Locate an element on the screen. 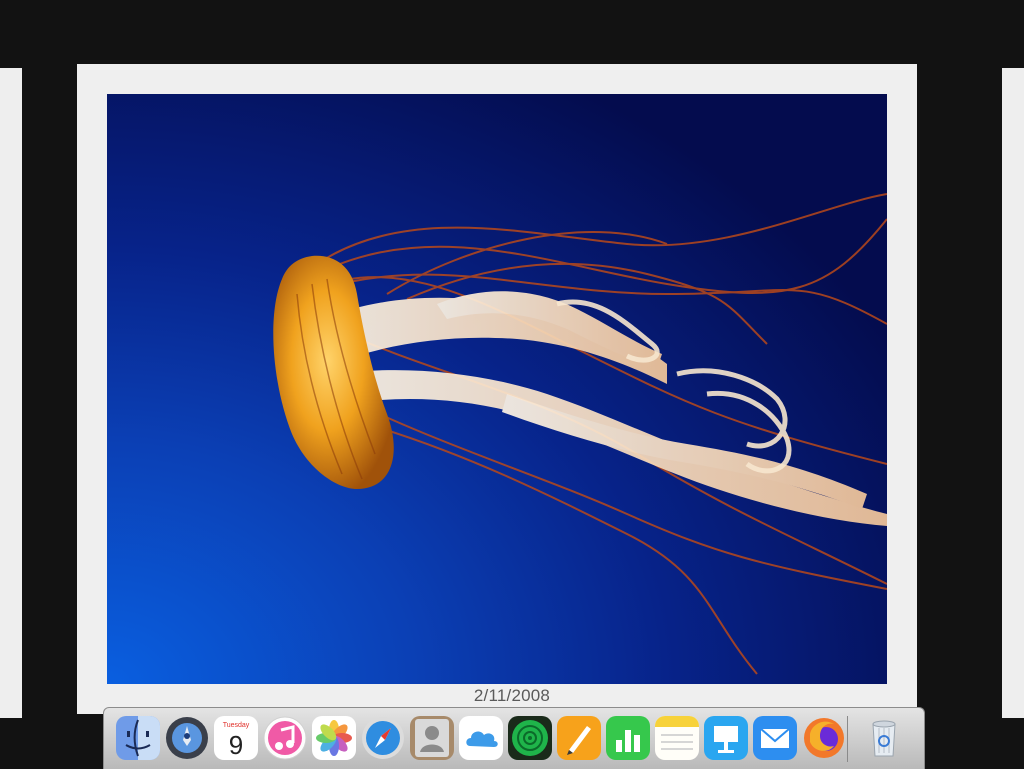 Image resolution: width=1024 pixels, height=769 pixels. next-photo-card is located at coordinates (1013, 393).